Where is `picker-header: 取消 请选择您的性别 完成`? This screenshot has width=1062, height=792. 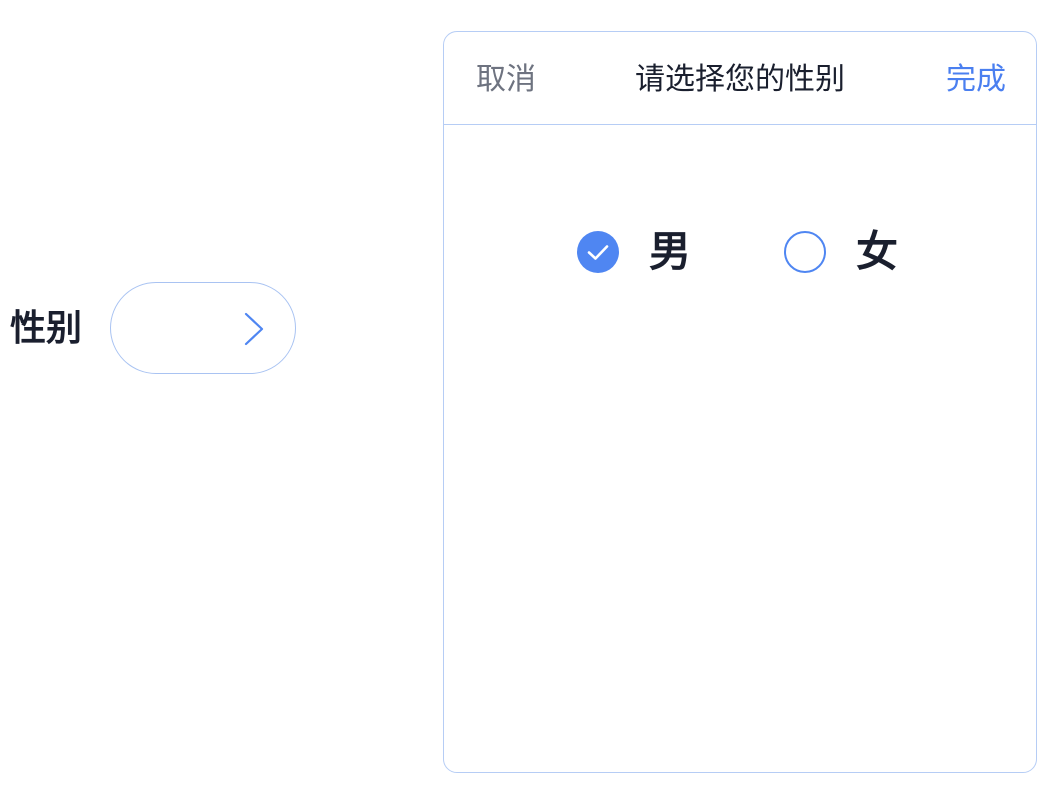 picker-header: 取消 请选择您的性别 完成 is located at coordinates (740, 78).